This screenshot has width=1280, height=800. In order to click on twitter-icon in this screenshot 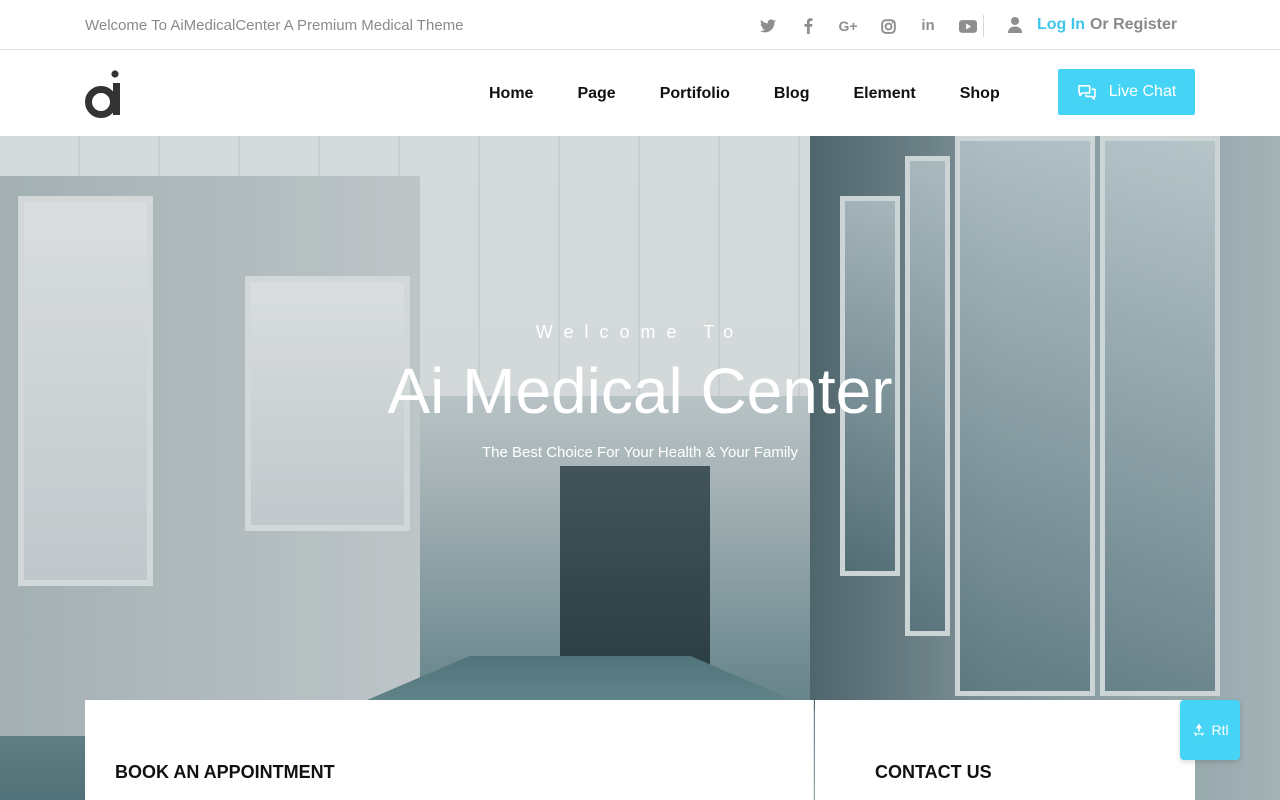, I will do `click(768, 26)`.